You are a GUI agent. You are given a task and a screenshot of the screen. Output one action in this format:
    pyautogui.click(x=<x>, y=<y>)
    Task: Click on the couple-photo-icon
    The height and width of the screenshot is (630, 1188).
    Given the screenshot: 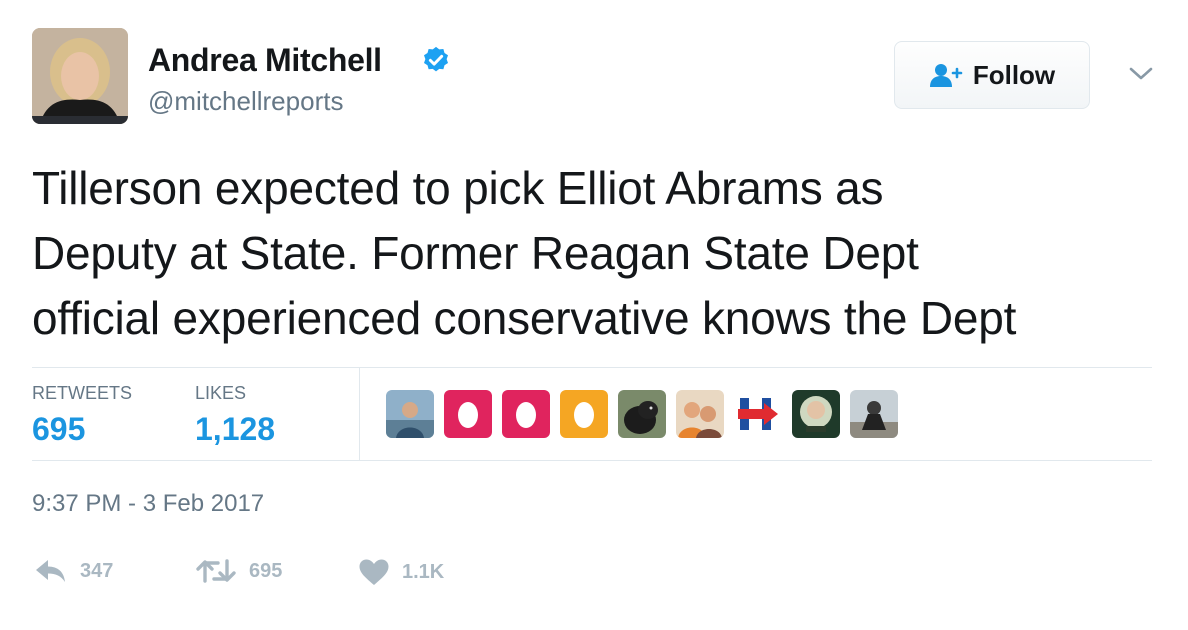 What is the action you would take?
    pyautogui.click(x=700, y=414)
    